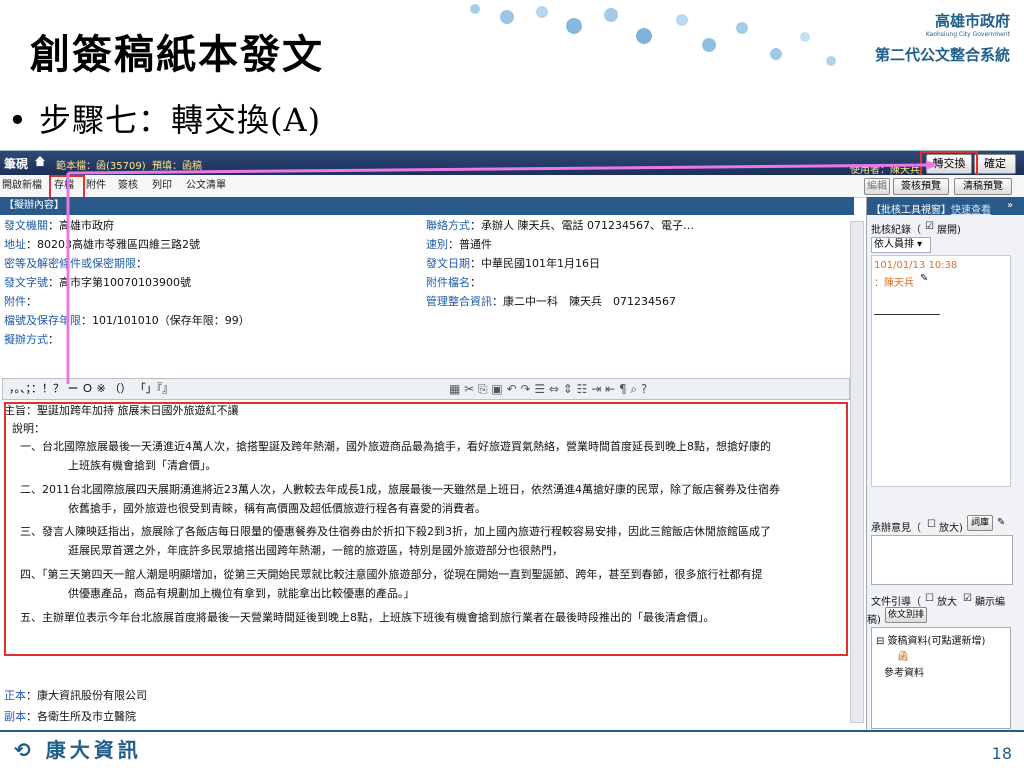  Describe the element at coordinates (1001, 753) in the screenshot. I see `page-number: 18` at that location.